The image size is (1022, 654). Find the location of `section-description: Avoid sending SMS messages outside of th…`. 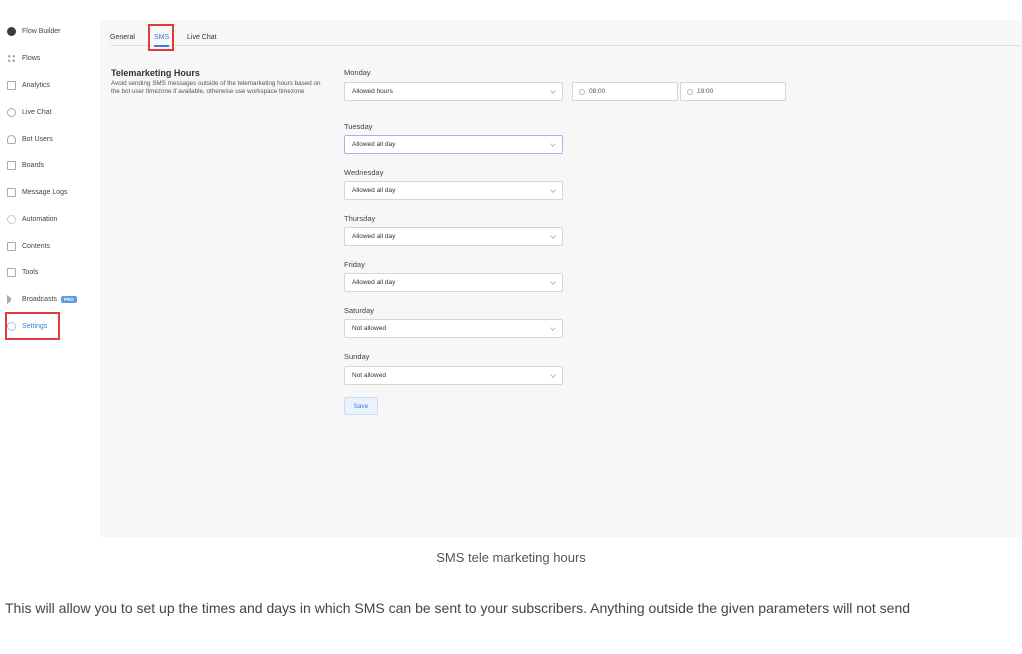

section-description: Avoid sending SMS messages outside of th… is located at coordinates (216, 87).